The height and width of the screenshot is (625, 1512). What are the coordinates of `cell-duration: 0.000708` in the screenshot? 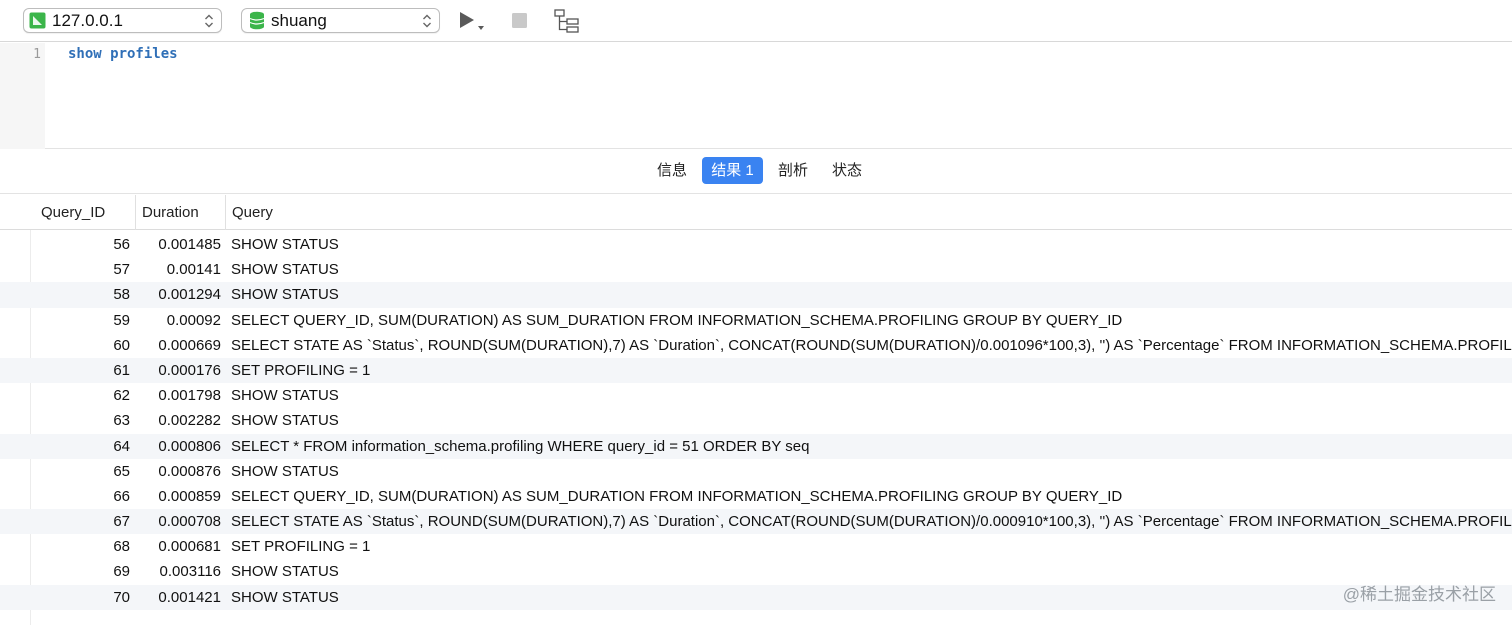 It's located at (189, 522).